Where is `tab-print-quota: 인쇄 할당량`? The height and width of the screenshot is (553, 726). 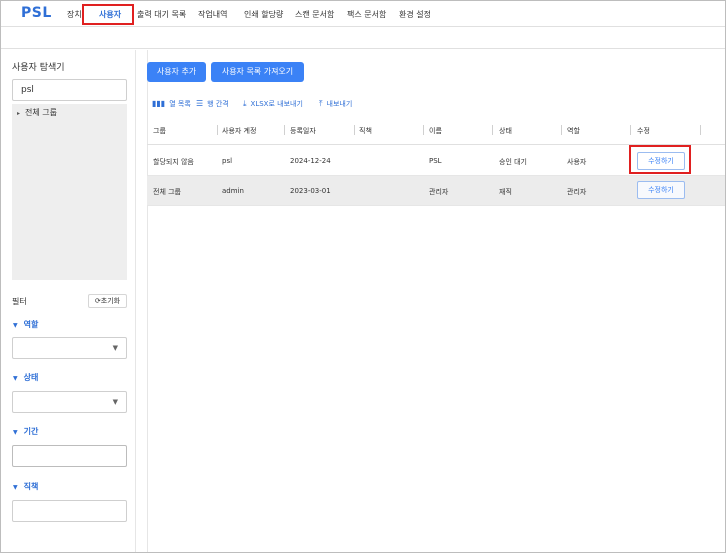
tab-print-quota: 인쇄 할당량 is located at coordinates (263, 14).